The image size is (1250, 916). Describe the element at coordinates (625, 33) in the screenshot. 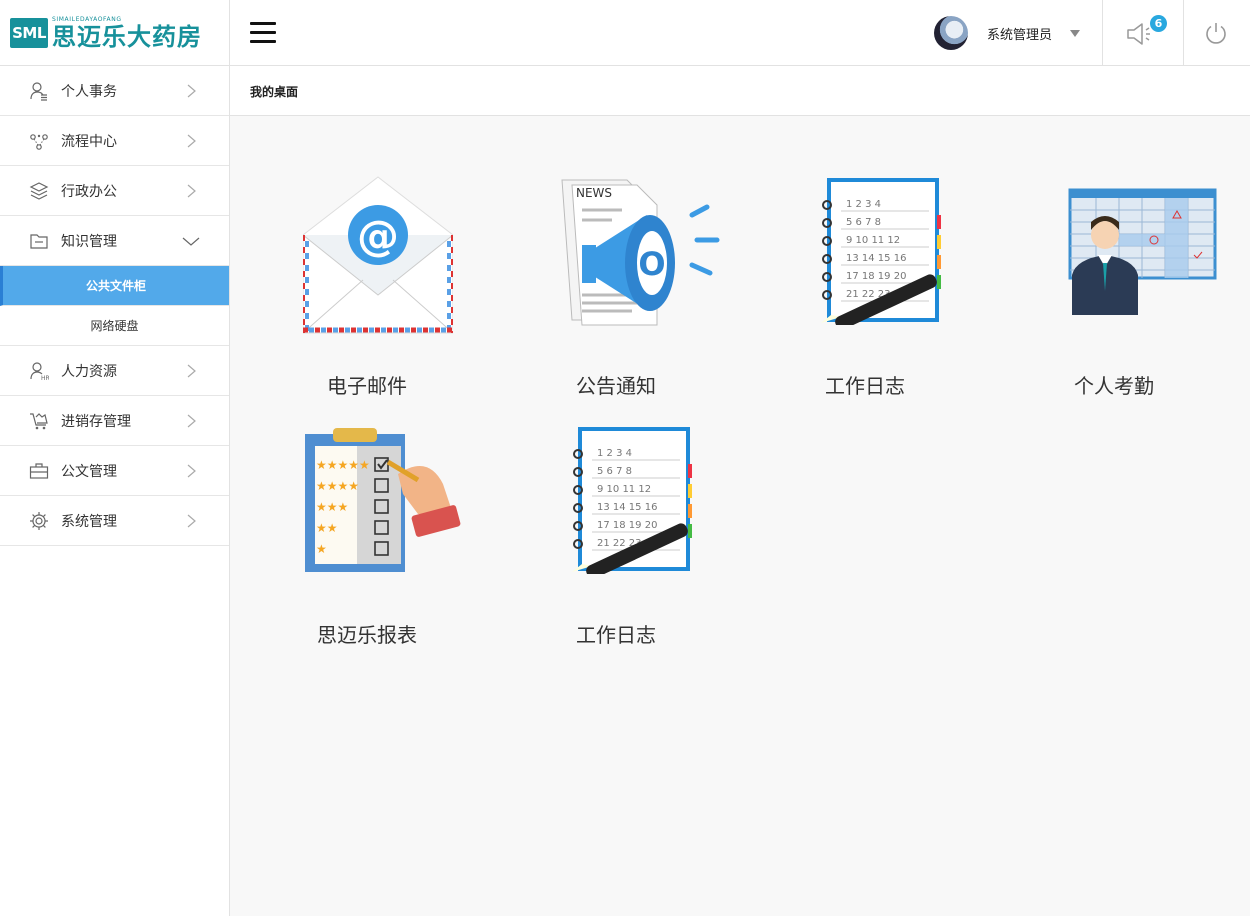

I see `top-header: SML SIMAILEDAYAOFANG 思迈乐大药房 系统管理员 6` at that location.